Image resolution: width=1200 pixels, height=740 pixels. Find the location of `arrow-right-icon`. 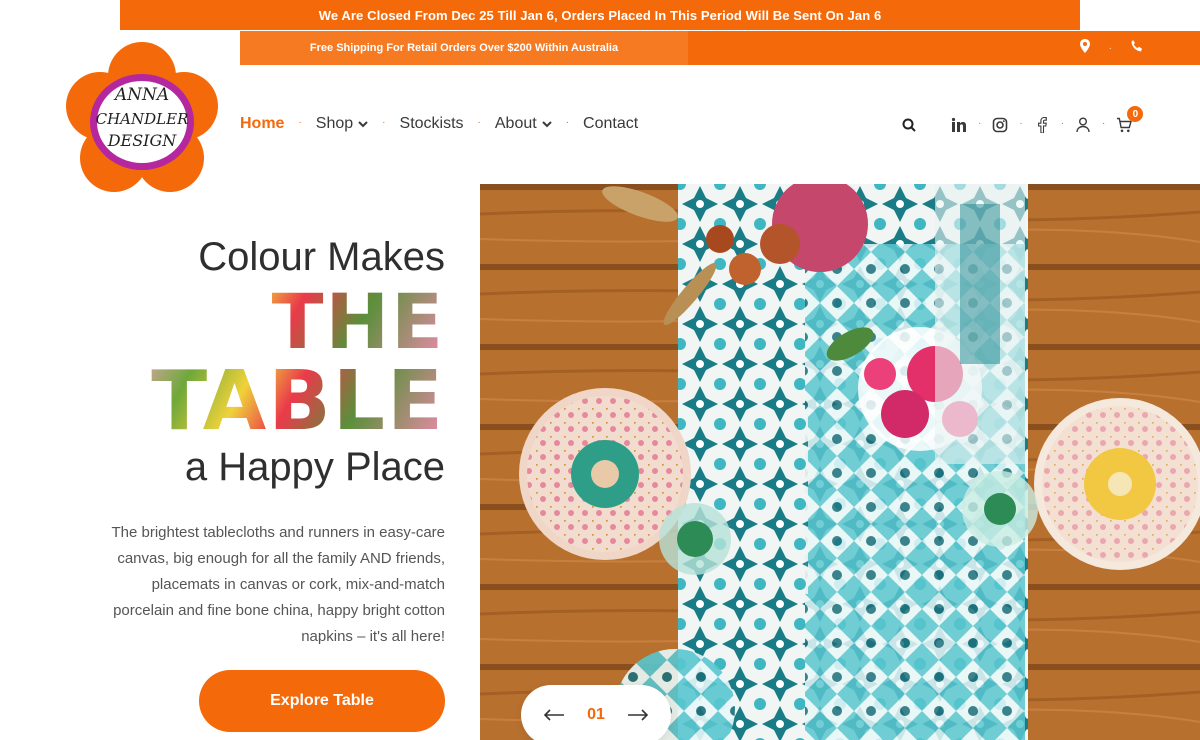

arrow-right-icon is located at coordinates (638, 715).